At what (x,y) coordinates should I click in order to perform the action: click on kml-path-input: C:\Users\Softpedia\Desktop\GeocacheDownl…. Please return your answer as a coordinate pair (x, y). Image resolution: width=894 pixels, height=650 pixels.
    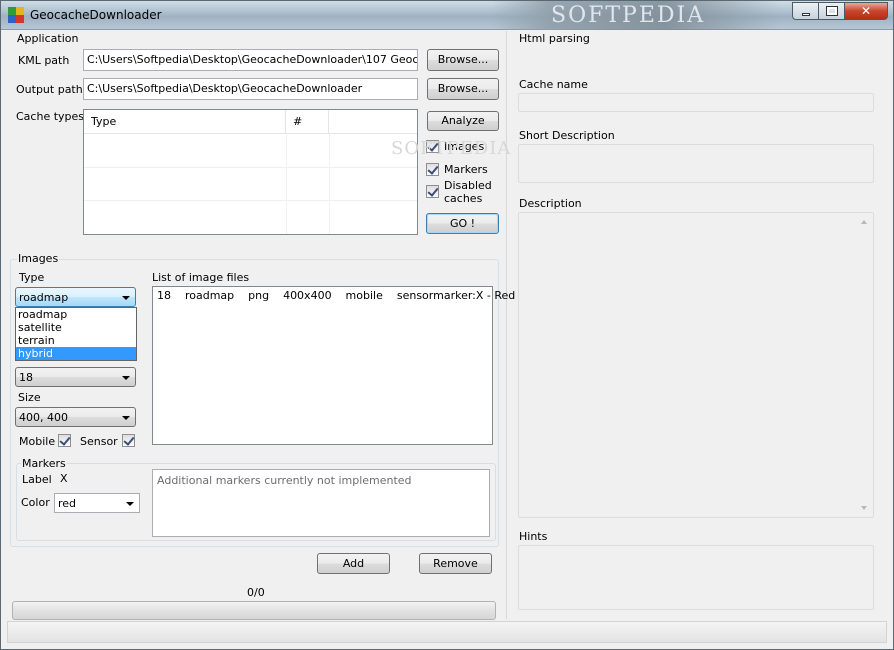
    Looking at the image, I should click on (250, 60).